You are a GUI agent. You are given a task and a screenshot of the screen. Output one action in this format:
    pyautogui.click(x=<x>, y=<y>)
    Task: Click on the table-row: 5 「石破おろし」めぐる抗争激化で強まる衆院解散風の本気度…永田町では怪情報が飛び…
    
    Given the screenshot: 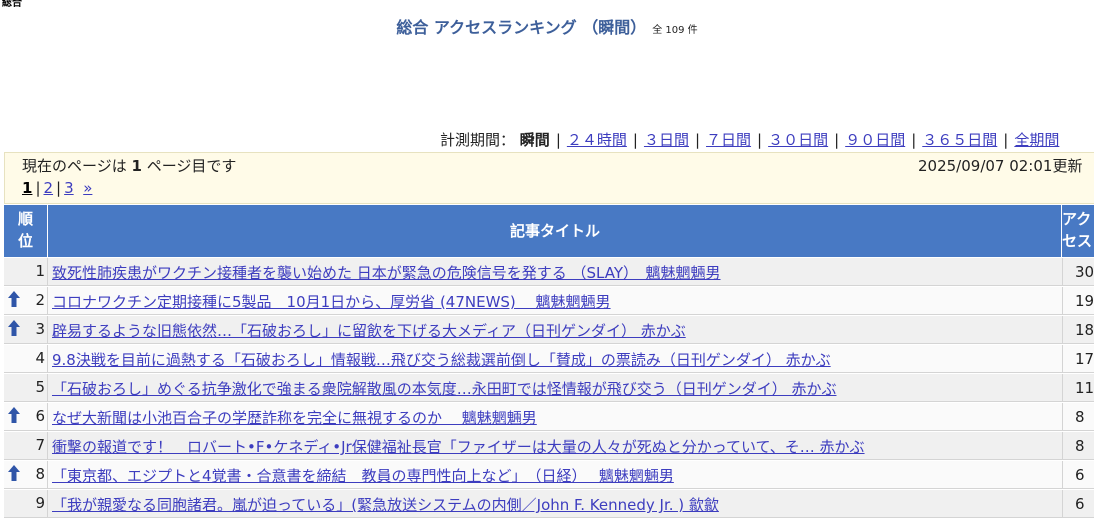 What is the action you would take?
    pyautogui.click(x=549, y=388)
    